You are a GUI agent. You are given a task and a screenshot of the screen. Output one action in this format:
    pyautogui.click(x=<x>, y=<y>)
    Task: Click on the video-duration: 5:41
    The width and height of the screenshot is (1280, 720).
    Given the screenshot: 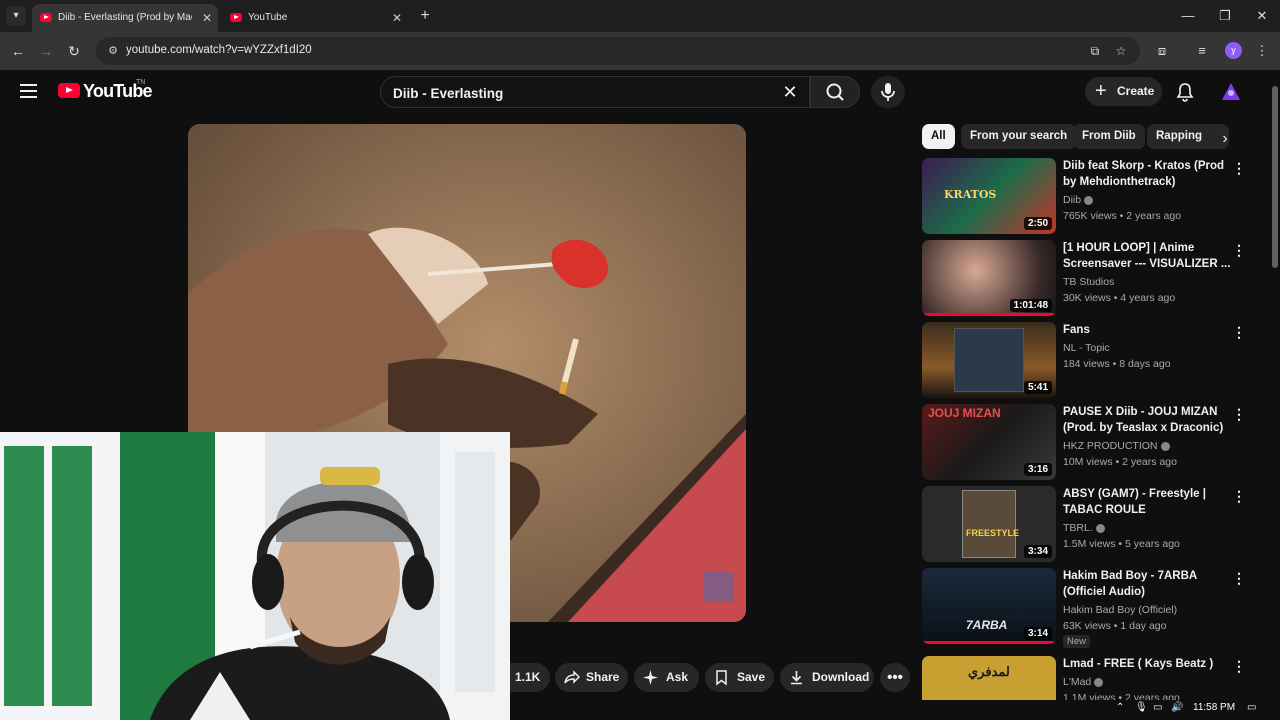 What is the action you would take?
    pyautogui.click(x=1037, y=387)
    